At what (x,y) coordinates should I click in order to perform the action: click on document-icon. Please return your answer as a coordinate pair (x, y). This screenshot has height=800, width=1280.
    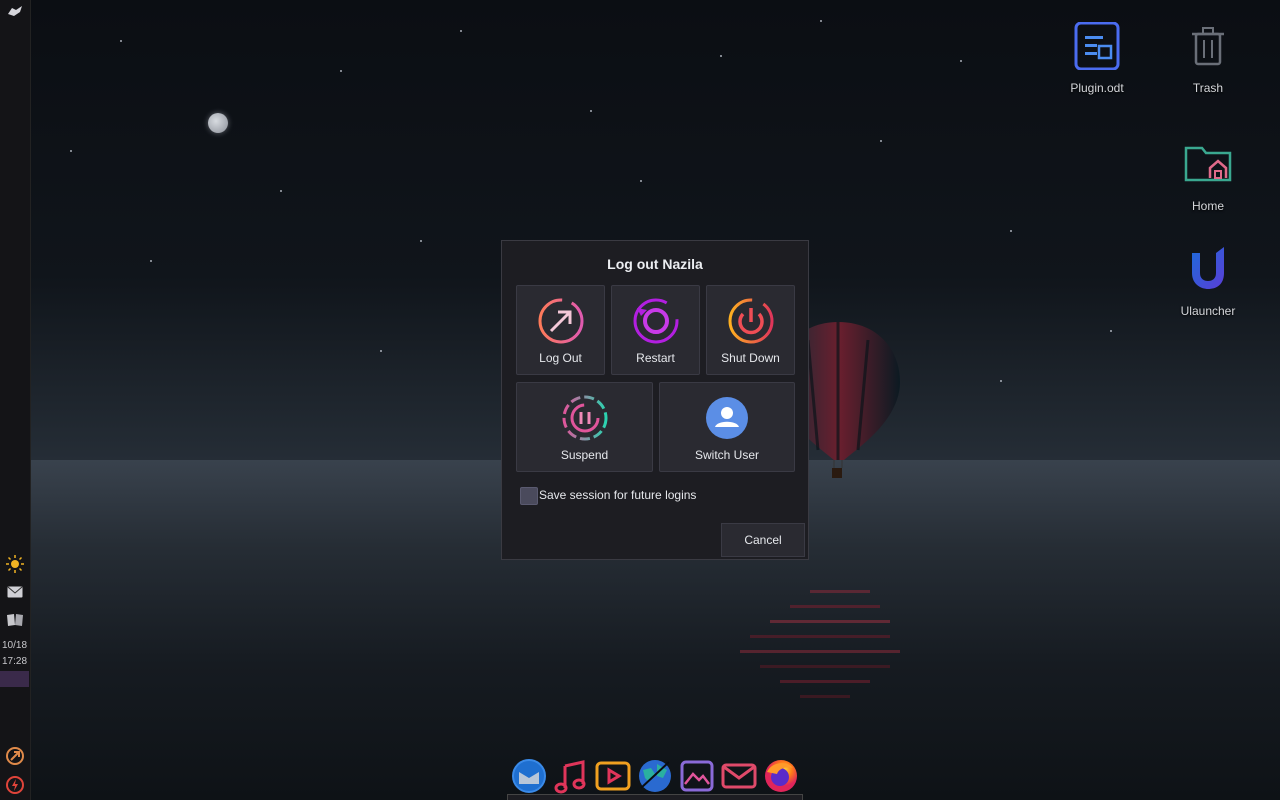
    Looking at the image, I should click on (1097, 46).